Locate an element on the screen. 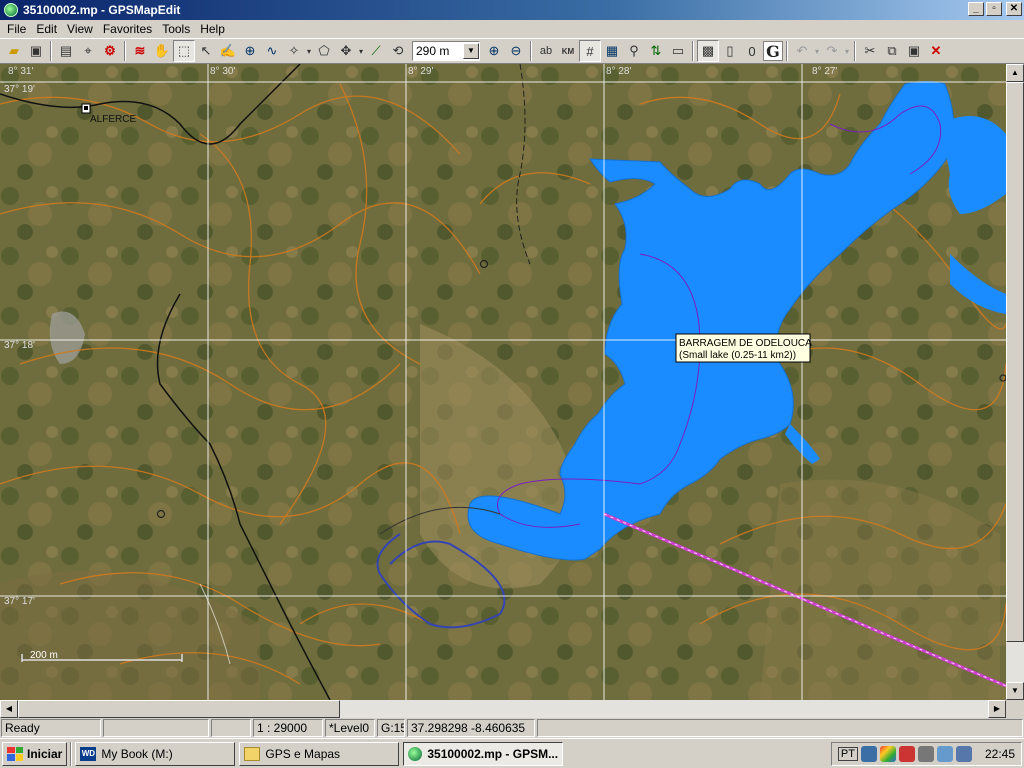  vertical-scroll-thumb is located at coordinates (1015, 362).